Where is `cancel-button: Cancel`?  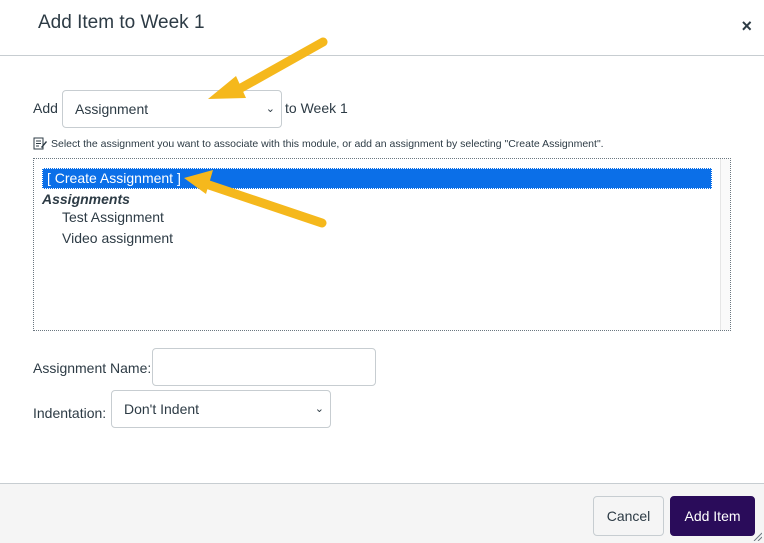
cancel-button: Cancel is located at coordinates (628, 516).